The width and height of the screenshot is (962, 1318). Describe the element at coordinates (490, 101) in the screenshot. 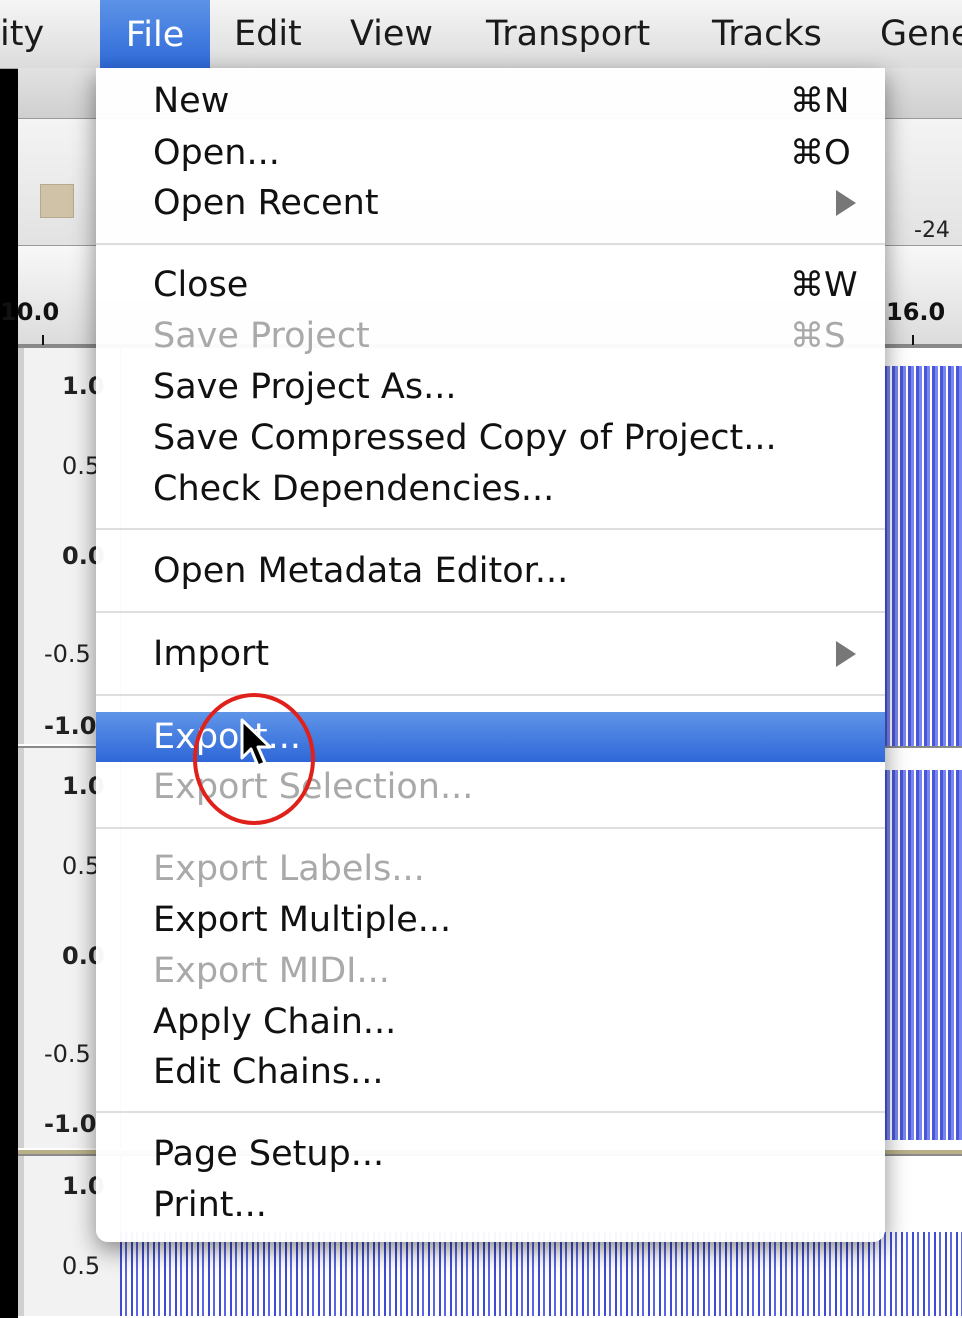

I see `menu-item-new: New ⌘N` at that location.